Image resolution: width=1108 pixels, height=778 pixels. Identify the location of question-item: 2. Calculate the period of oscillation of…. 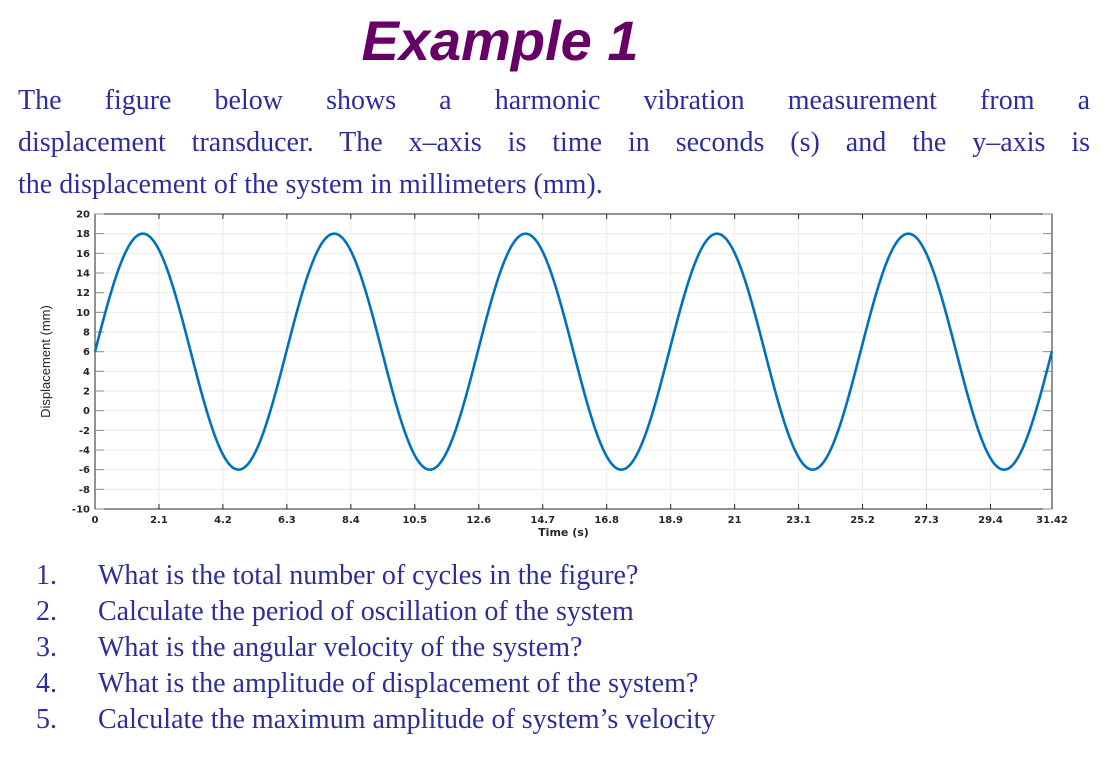
(375, 612).